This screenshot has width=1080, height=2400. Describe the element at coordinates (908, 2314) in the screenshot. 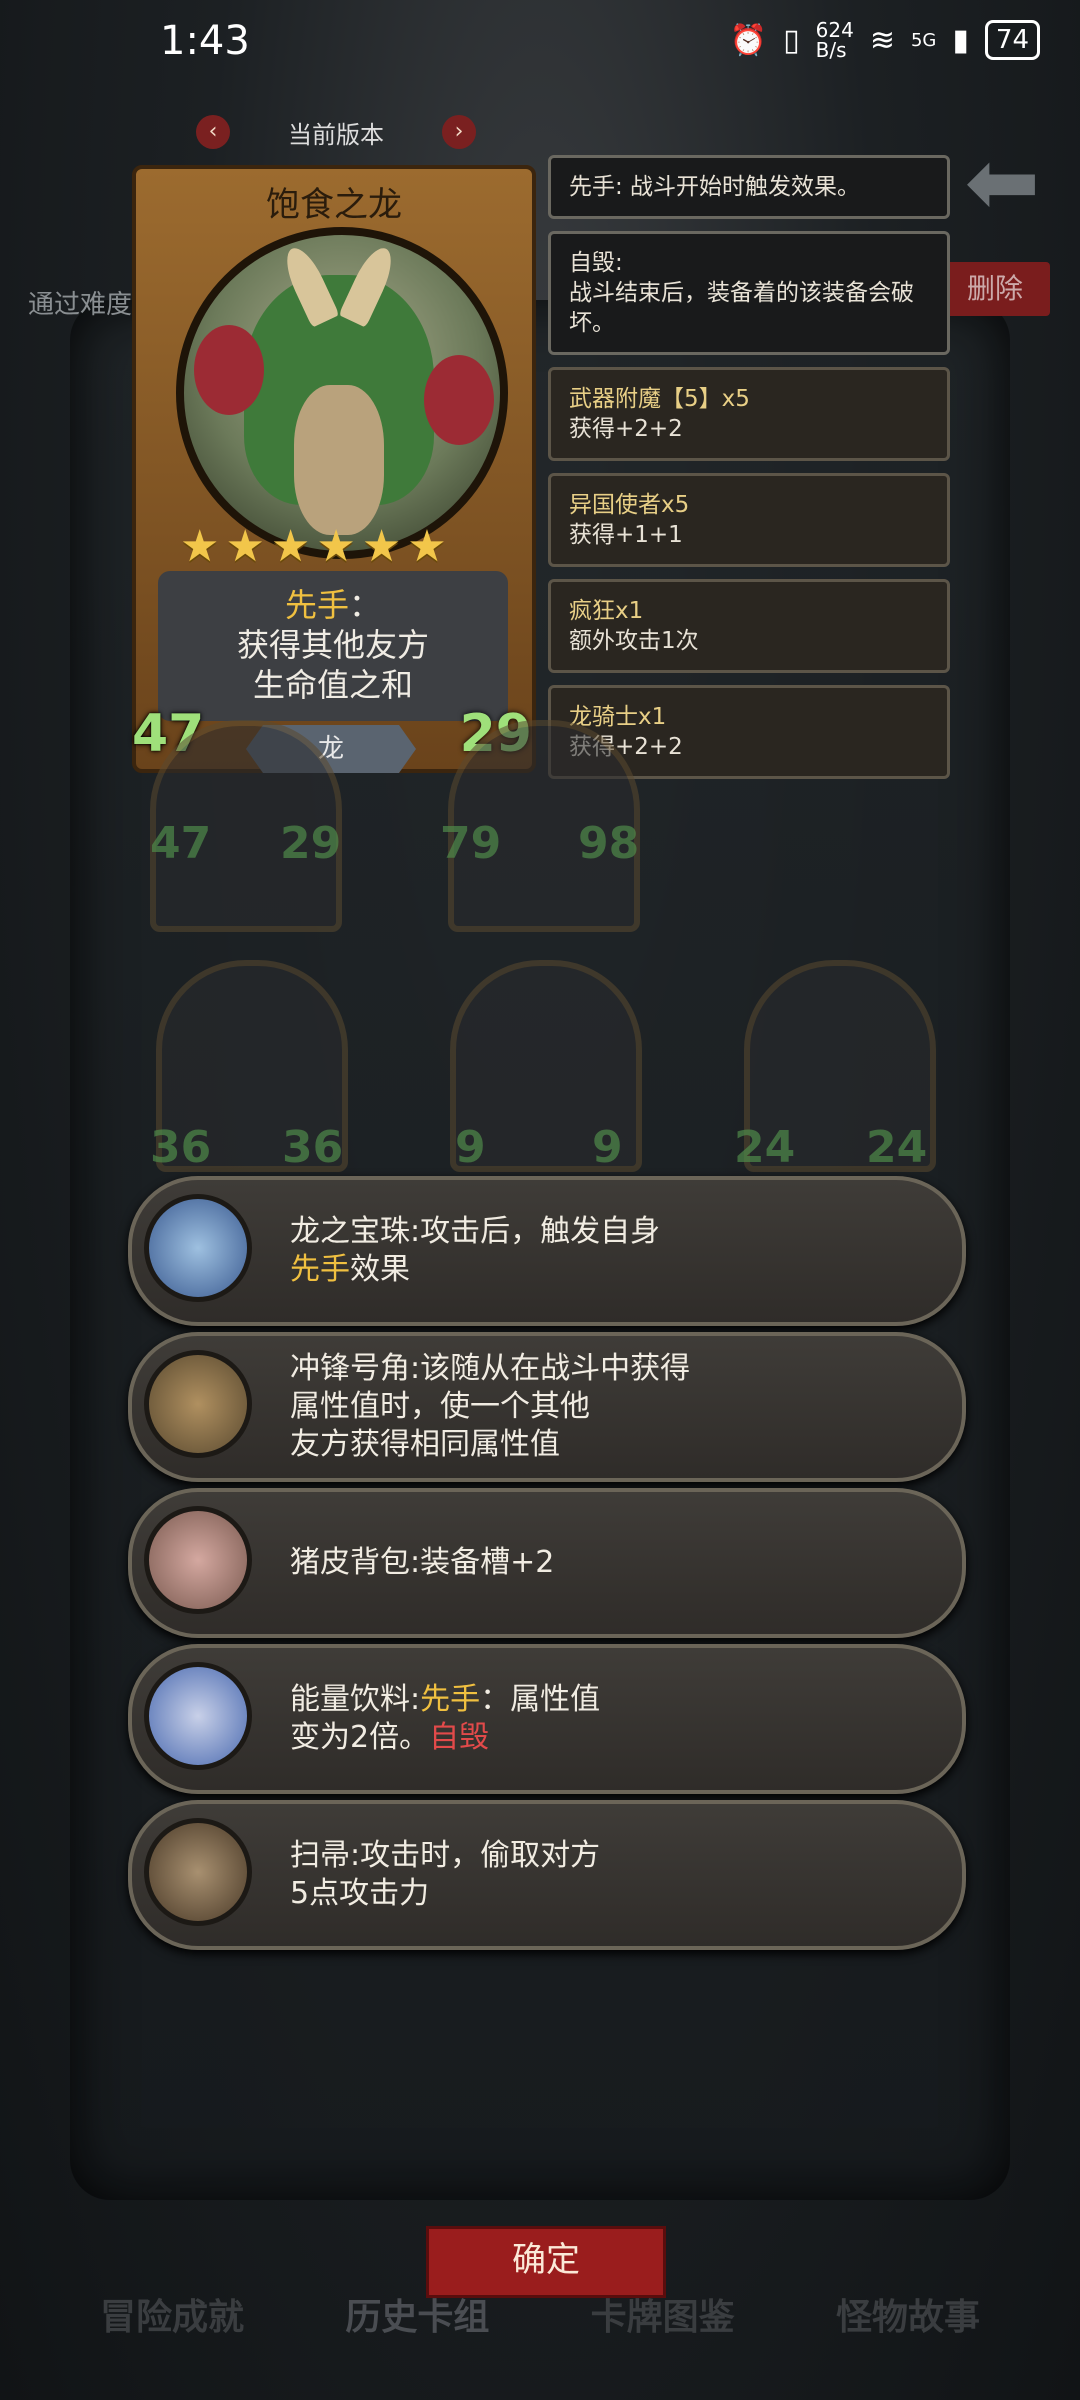

I see `tab-monster-stories: 怪物故事` at that location.